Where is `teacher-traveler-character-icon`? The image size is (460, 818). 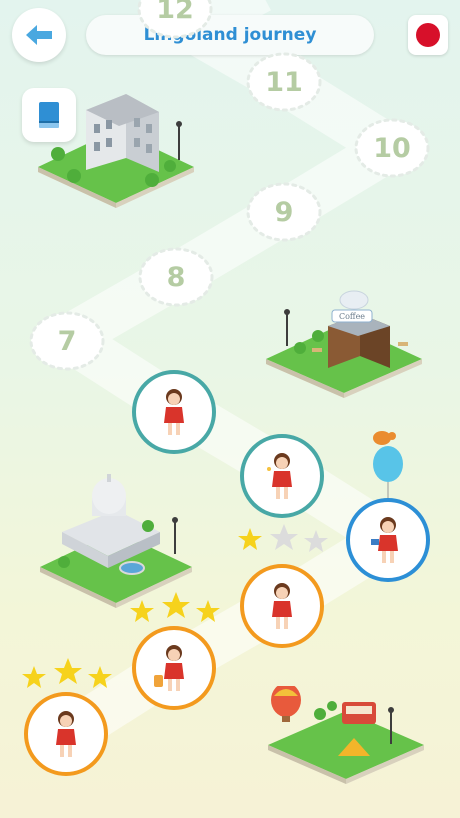
teacher-traveler-character-icon is located at coordinates (169, 668).